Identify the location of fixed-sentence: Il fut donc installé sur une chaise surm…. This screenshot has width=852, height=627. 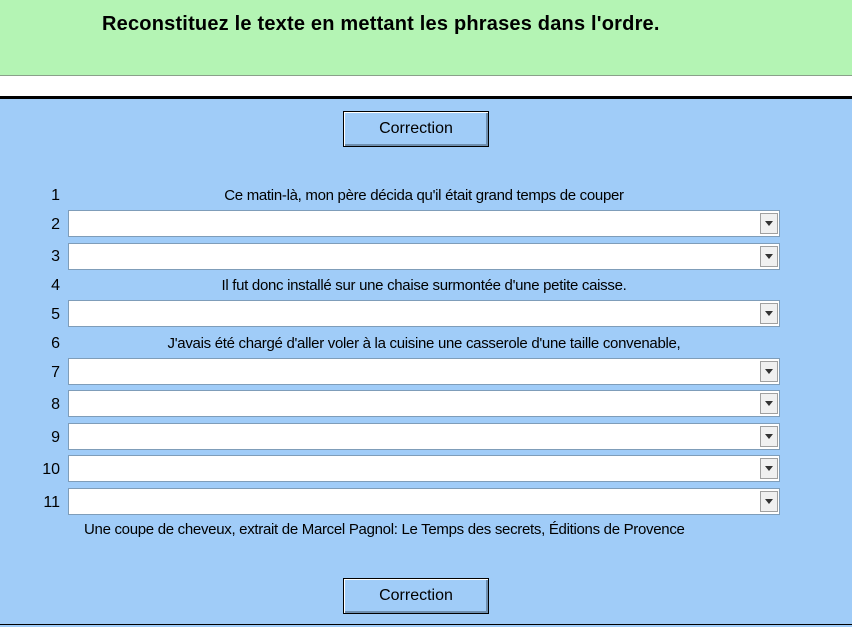
(424, 285).